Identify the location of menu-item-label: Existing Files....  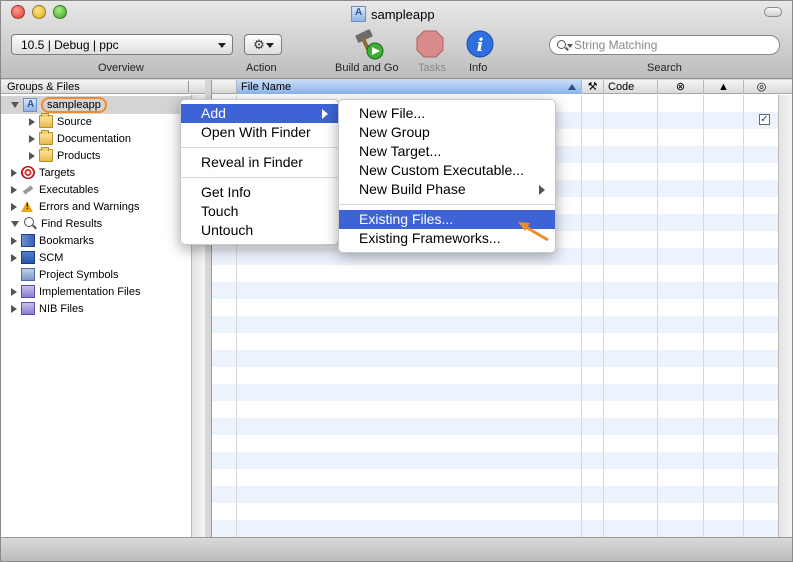
(406, 219).